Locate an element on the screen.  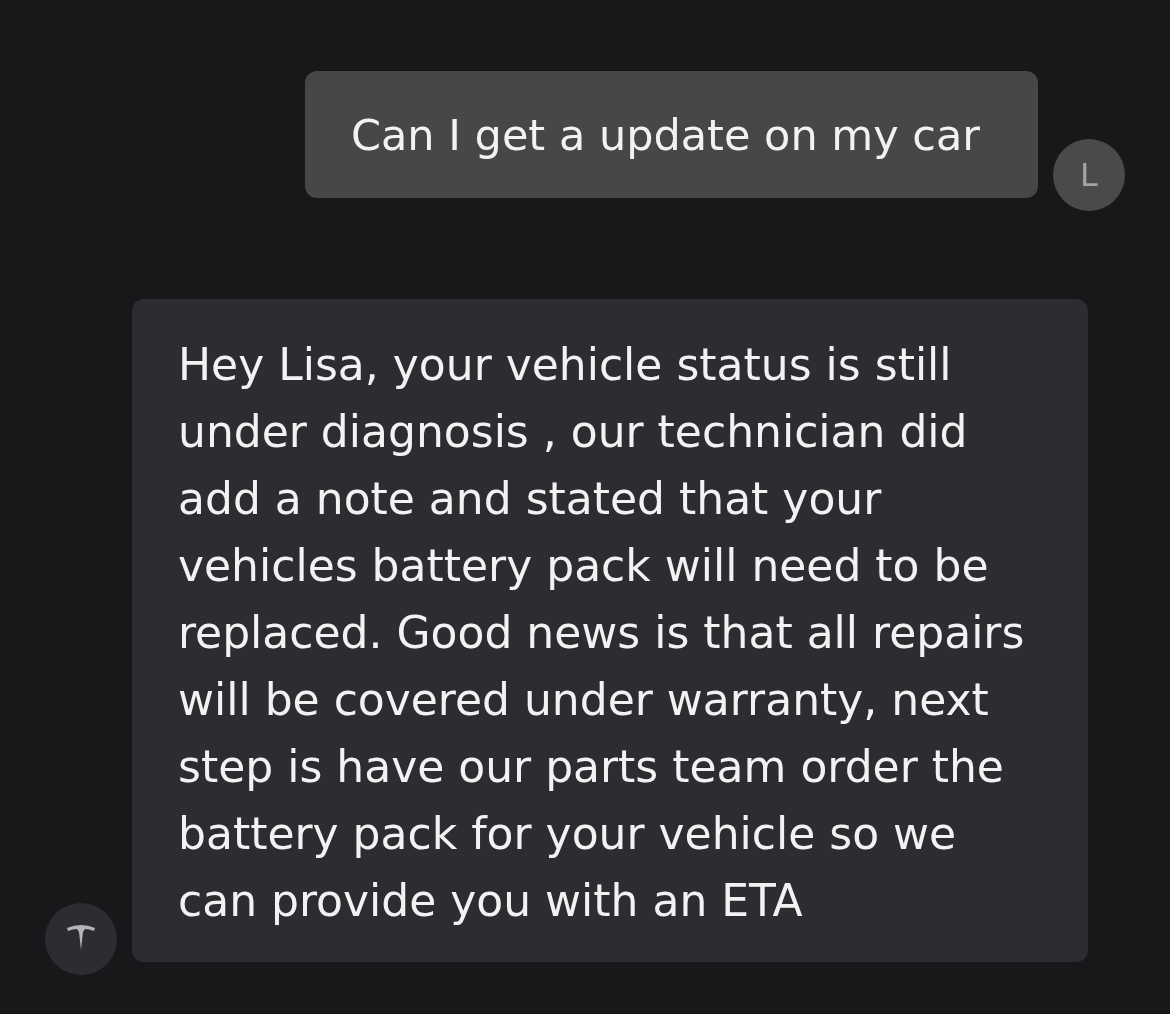
outgoing-message: Can I get a update on my car is located at coordinates (671, 134).